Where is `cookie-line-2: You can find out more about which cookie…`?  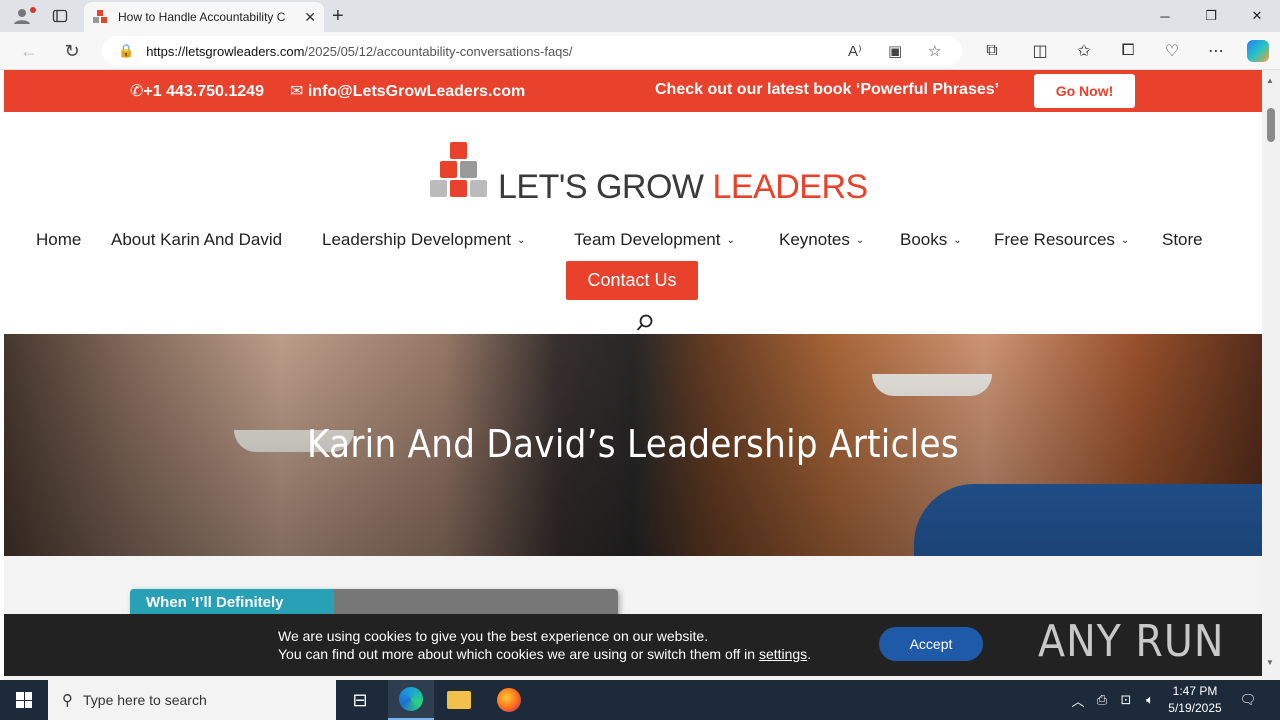 cookie-line-2: You can find out more about which cookie… is located at coordinates (544, 654).